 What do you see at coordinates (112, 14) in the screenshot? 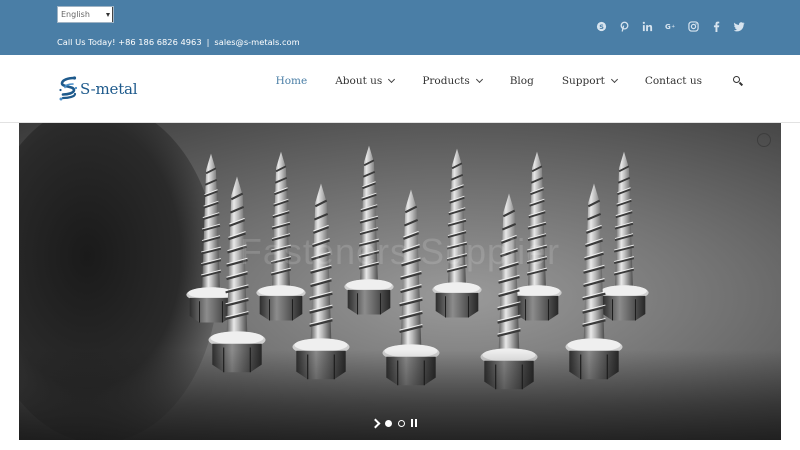
I see `language-select-divider` at bounding box center [112, 14].